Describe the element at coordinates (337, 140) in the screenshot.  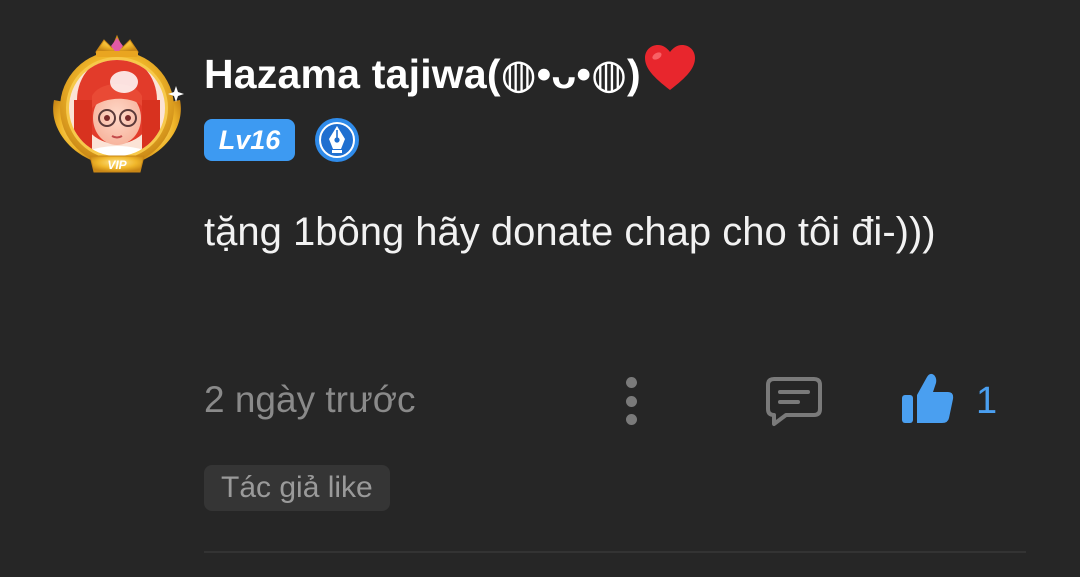
I see `pen-nib-icon` at that location.